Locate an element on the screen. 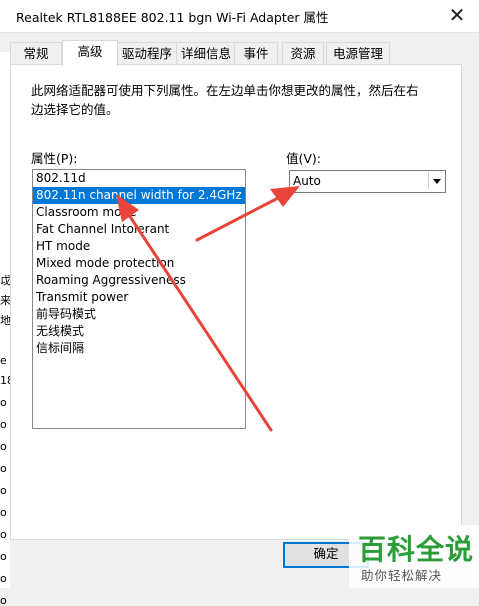  background-text: 18 is located at coordinates (5, 380).